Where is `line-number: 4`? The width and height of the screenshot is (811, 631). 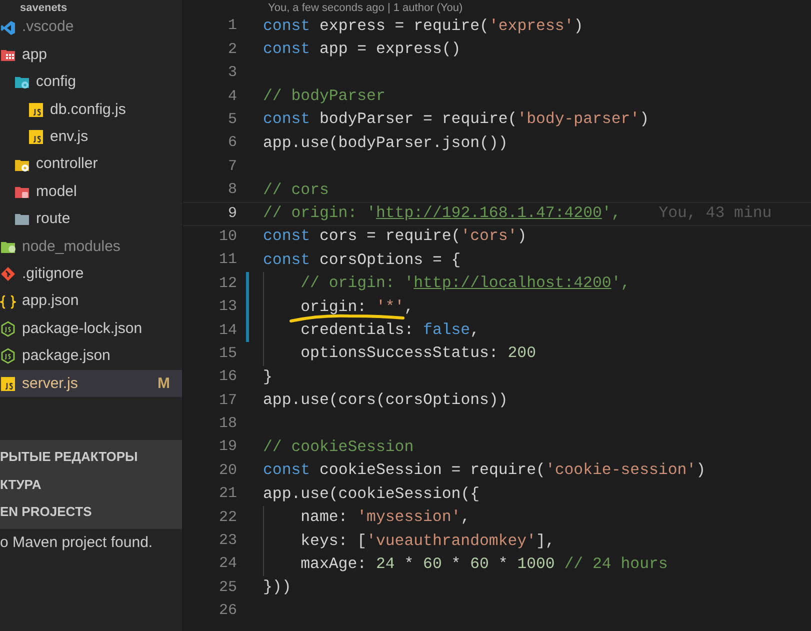 line-number: 4 is located at coordinates (231, 96).